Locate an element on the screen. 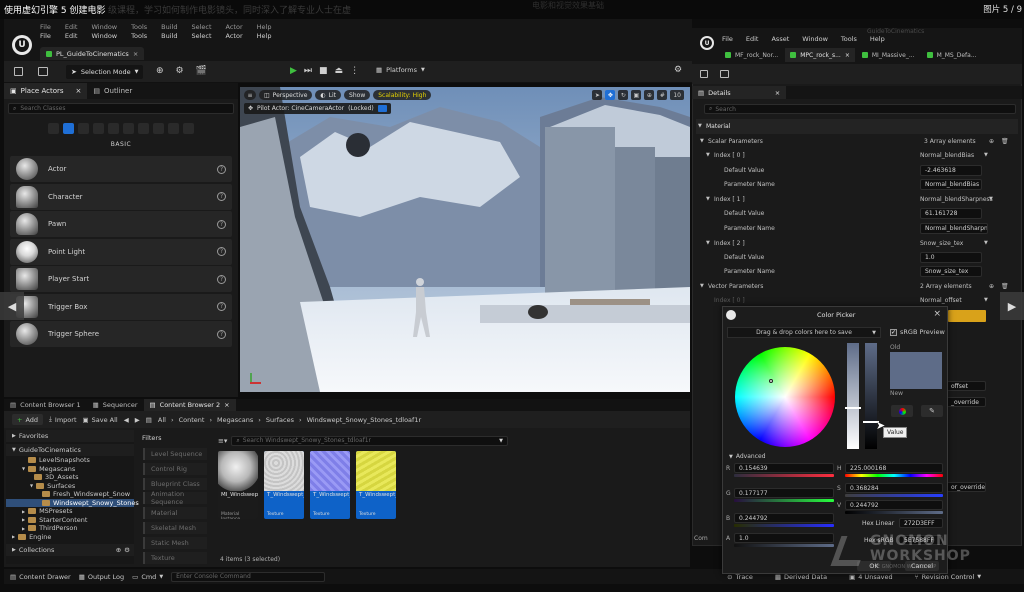 The image size is (1024, 592). saturation-slider-handle is located at coordinates (853, 408).